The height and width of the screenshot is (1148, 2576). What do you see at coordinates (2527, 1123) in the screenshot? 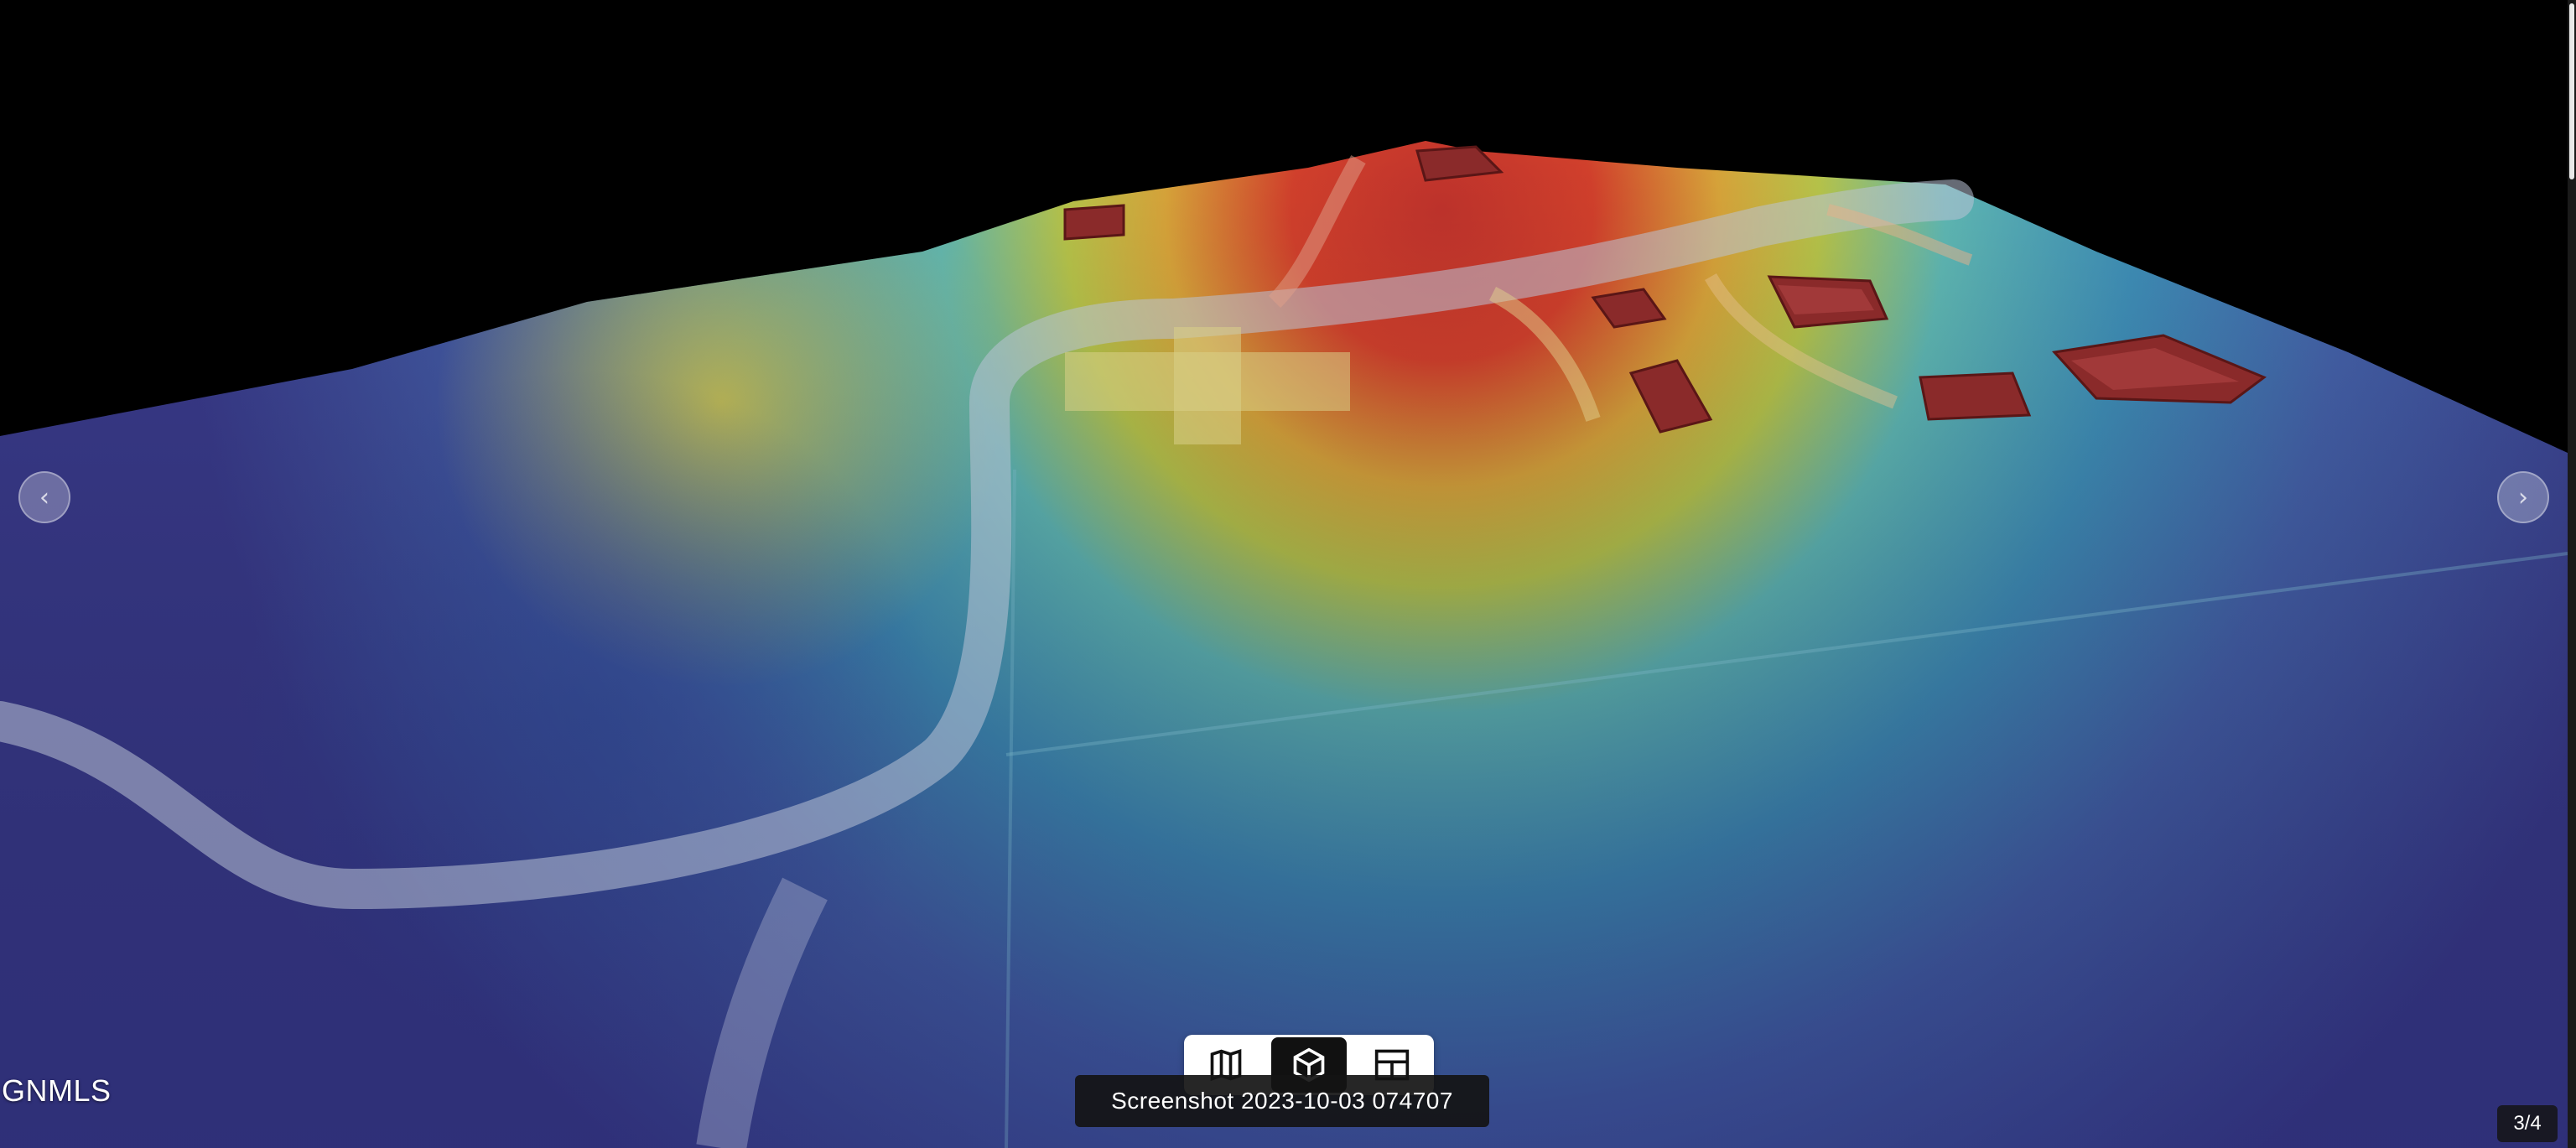
I see `image-counter: 3/4` at bounding box center [2527, 1123].